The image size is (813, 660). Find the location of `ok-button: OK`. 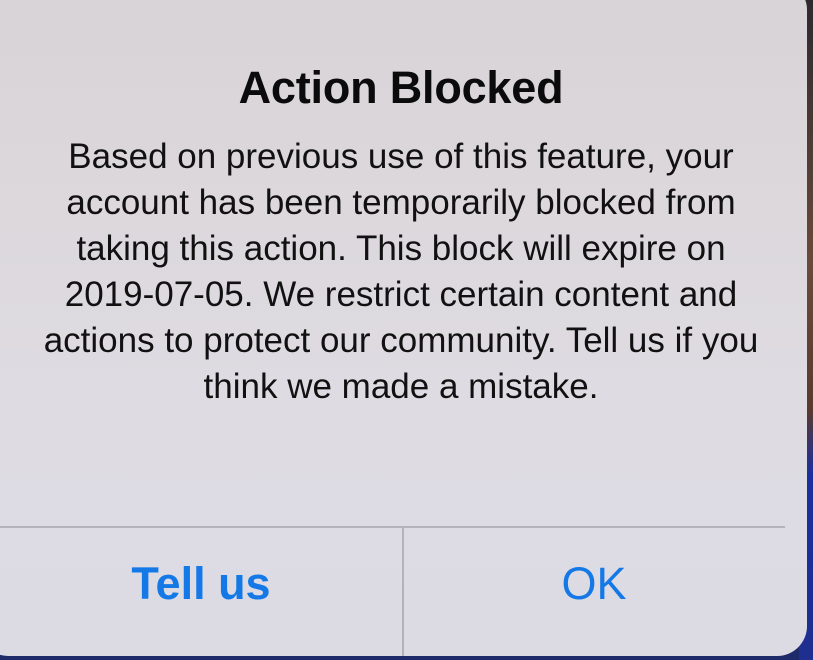

ok-button: OK is located at coordinates (594, 583).